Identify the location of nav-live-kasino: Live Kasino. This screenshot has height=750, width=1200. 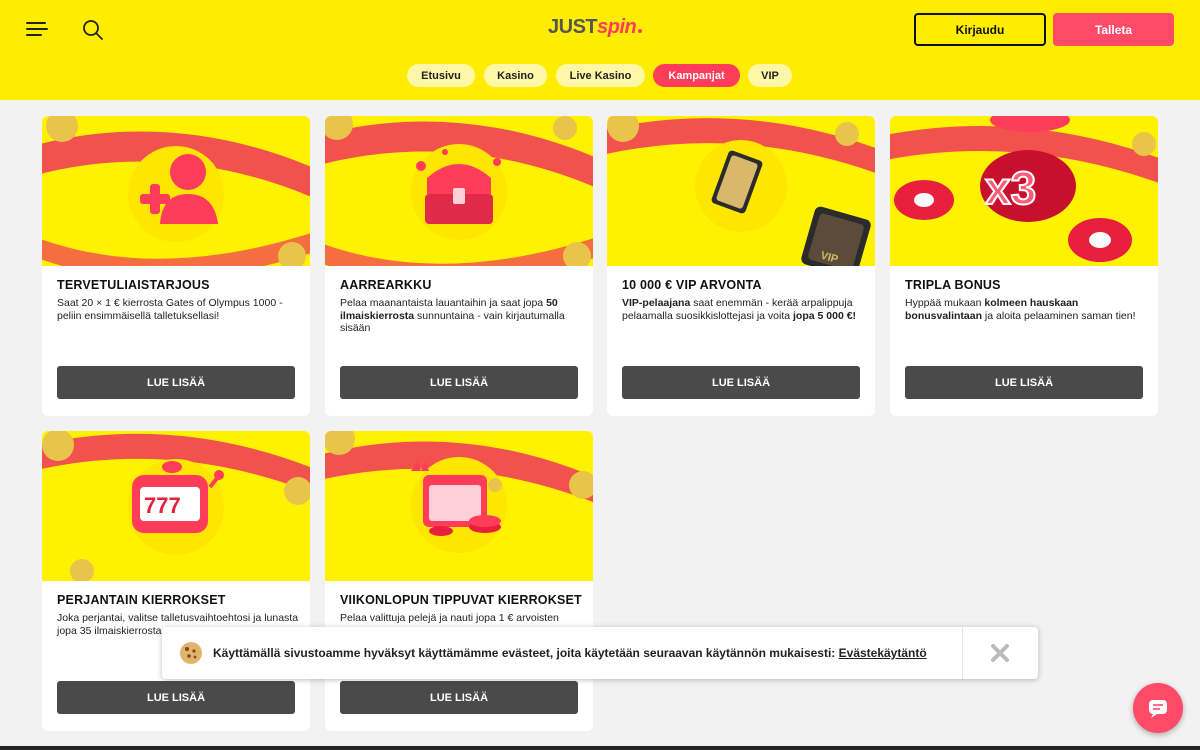
(600, 75).